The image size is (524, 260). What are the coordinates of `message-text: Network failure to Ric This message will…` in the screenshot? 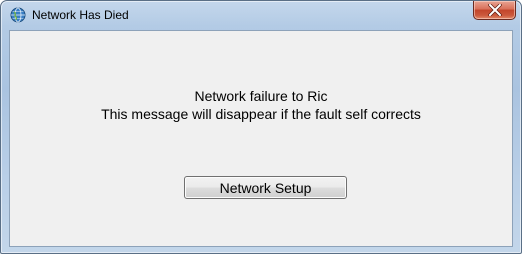 It's located at (261, 105).